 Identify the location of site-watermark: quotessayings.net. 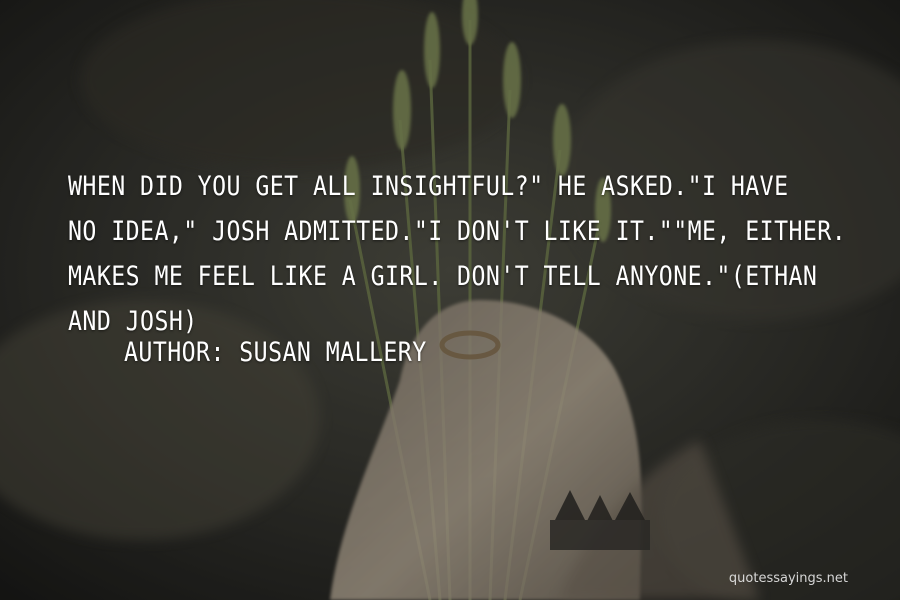
(788, 578).